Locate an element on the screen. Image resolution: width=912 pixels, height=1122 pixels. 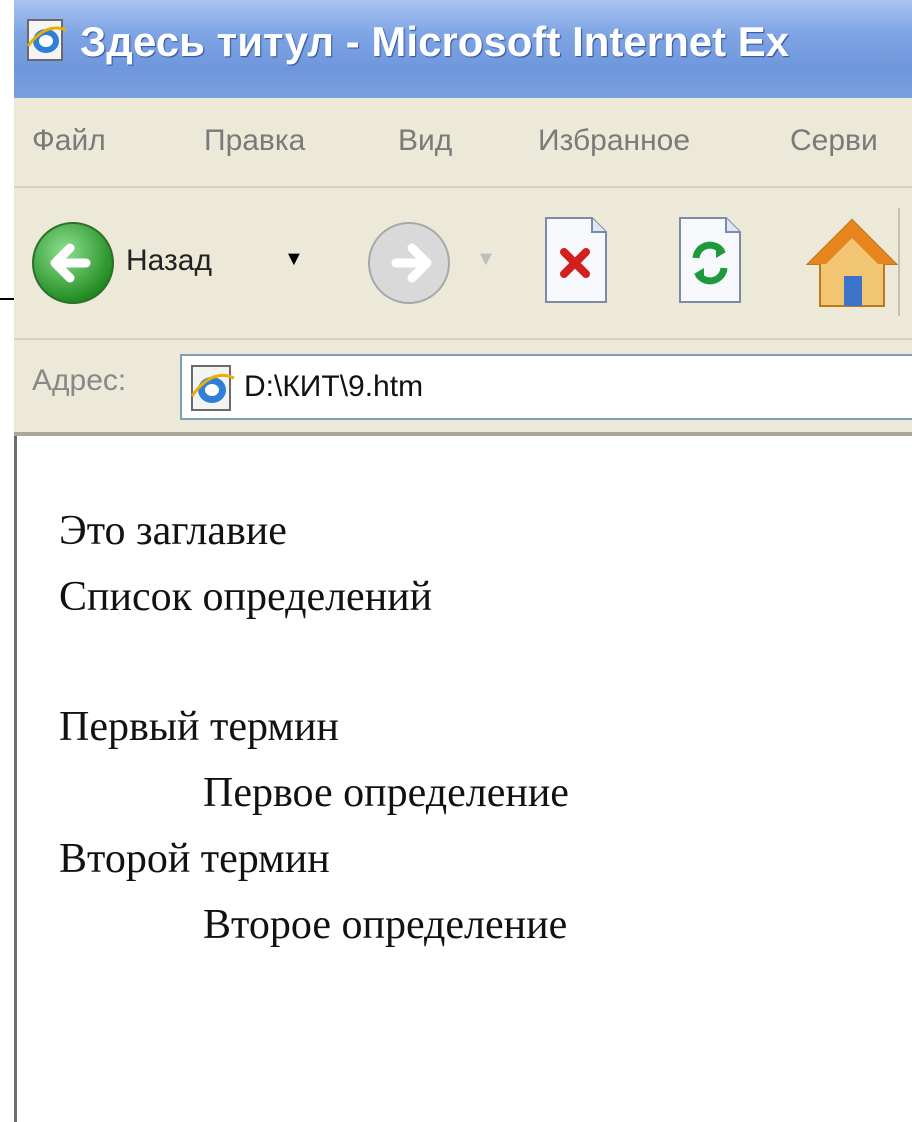
definition-term: Первый термин is located at coordinates (199, 727).